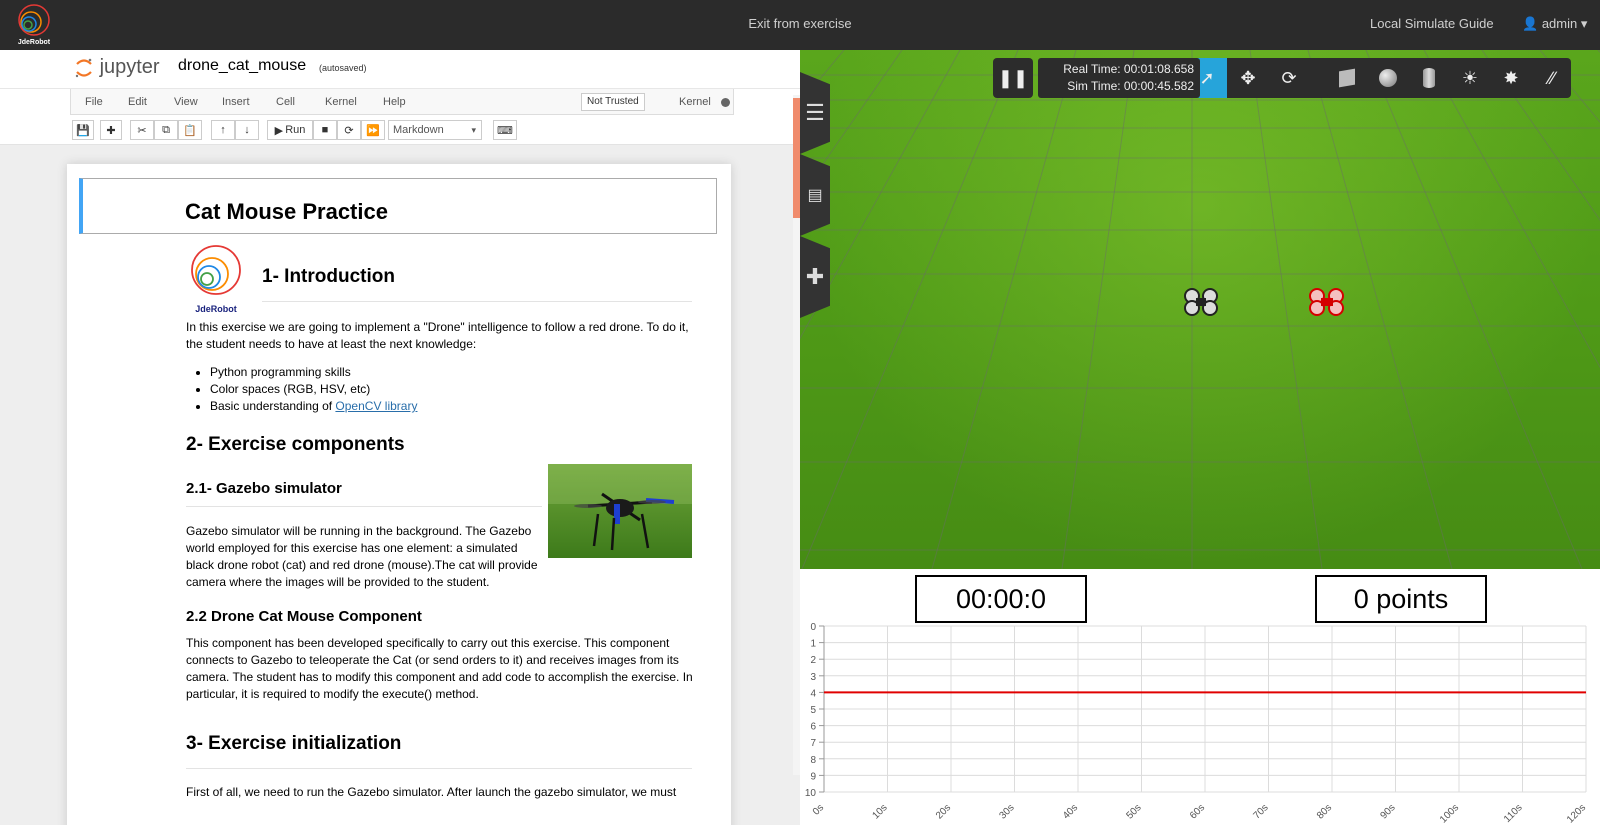  I want to click on exit-exercise-link: Exit from exercise, so click(800, 23).